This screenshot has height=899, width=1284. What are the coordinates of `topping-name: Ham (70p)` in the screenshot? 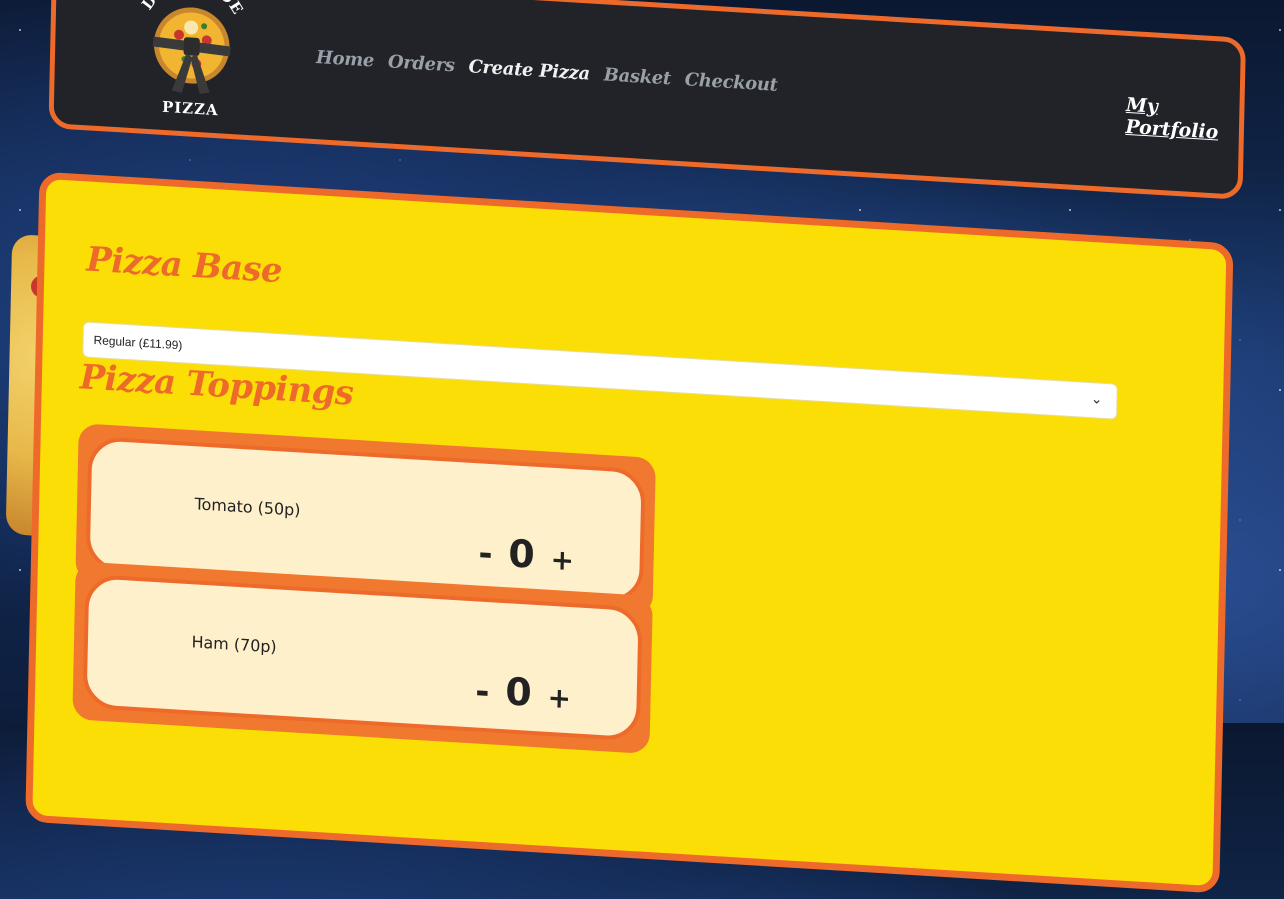 It's located at (234, 644).